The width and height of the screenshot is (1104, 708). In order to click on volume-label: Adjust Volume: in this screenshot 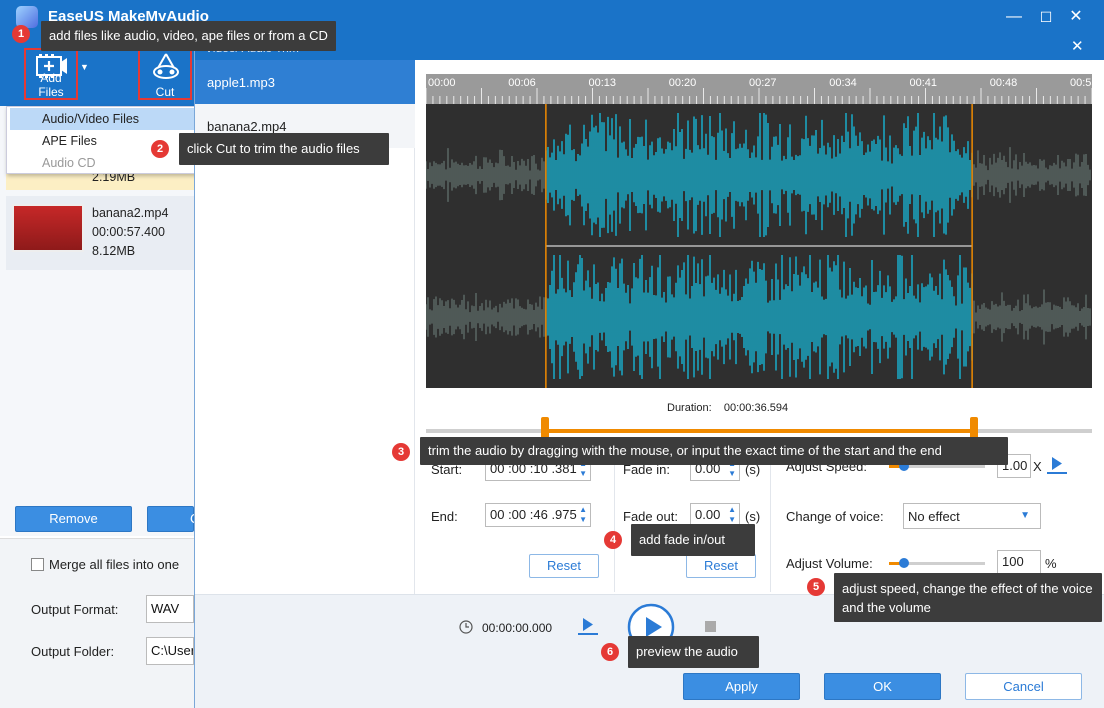, I will do `click(829, 563)`.